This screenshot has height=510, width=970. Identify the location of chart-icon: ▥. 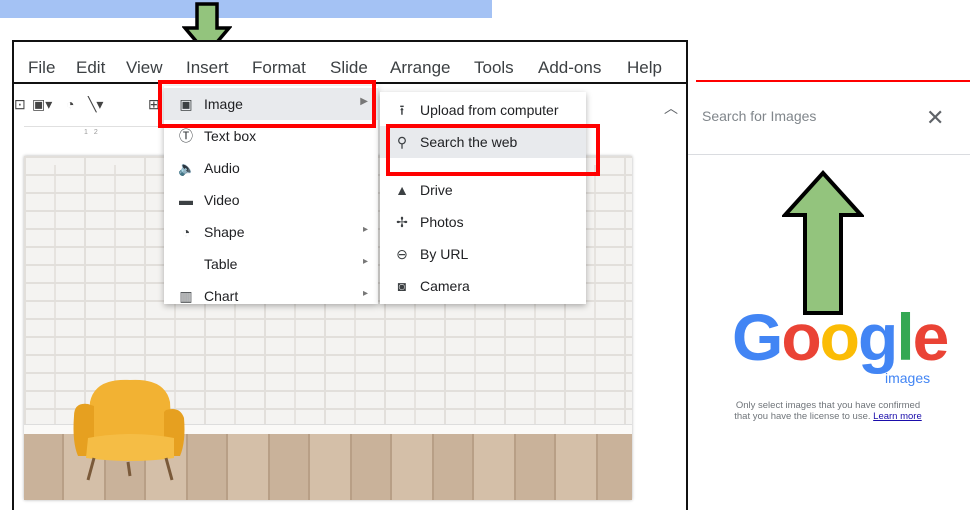
(186, 296).